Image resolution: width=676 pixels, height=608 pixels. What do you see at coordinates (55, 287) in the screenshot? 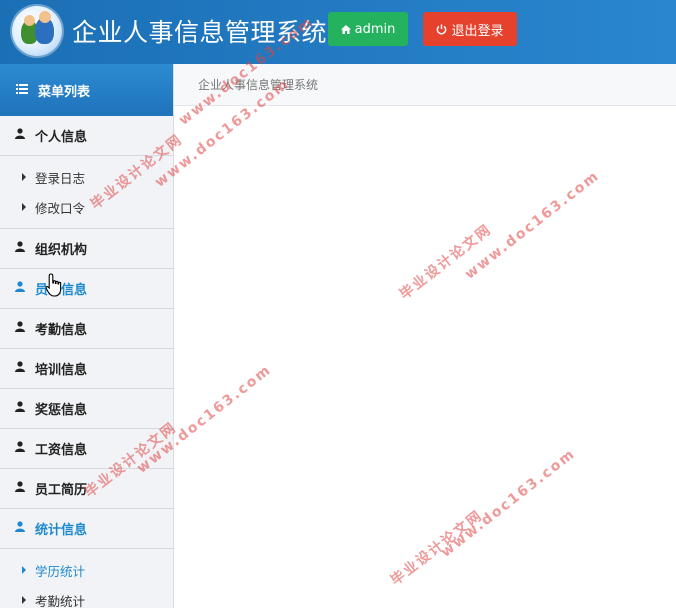
I see `hand-cursor-icon` at bounding box center [55, 287].